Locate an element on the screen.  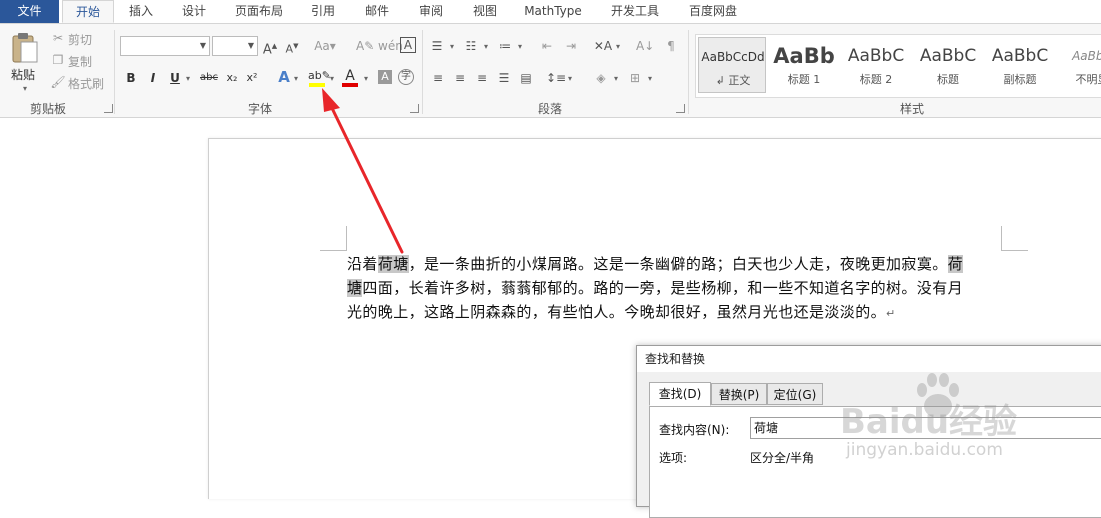
text-effects-icon: A is located at coordinates (284, 77).